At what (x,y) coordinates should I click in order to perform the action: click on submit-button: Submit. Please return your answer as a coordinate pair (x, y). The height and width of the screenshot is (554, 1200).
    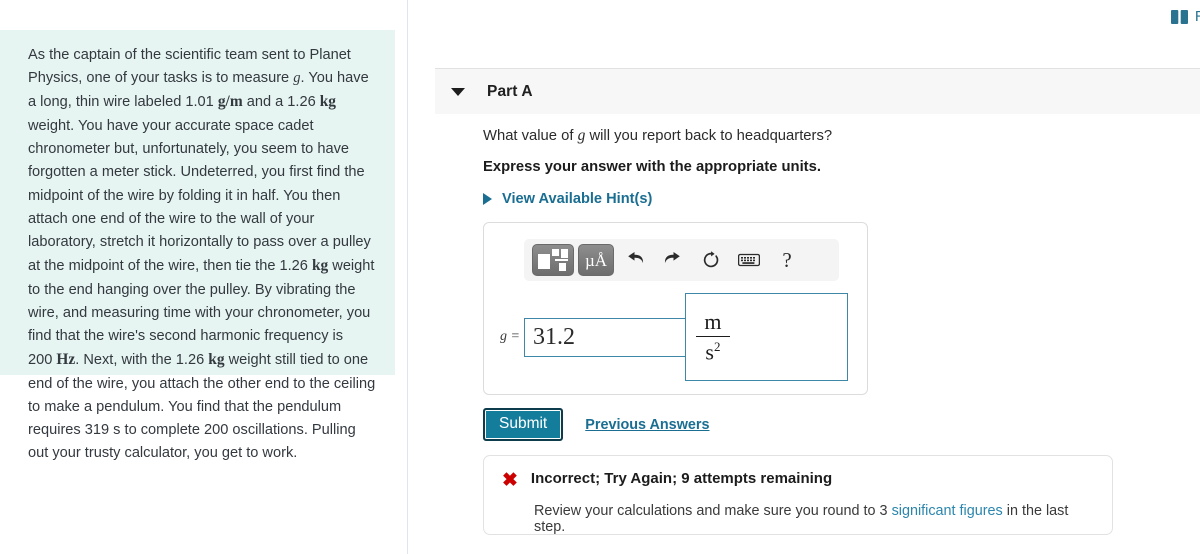
    Looking at the image, I should click on (523, 424).